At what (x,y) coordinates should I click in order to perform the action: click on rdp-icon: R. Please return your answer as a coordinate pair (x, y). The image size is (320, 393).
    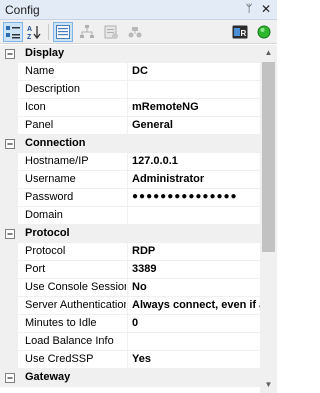
    Looking at the image, I should click on (240, 32).